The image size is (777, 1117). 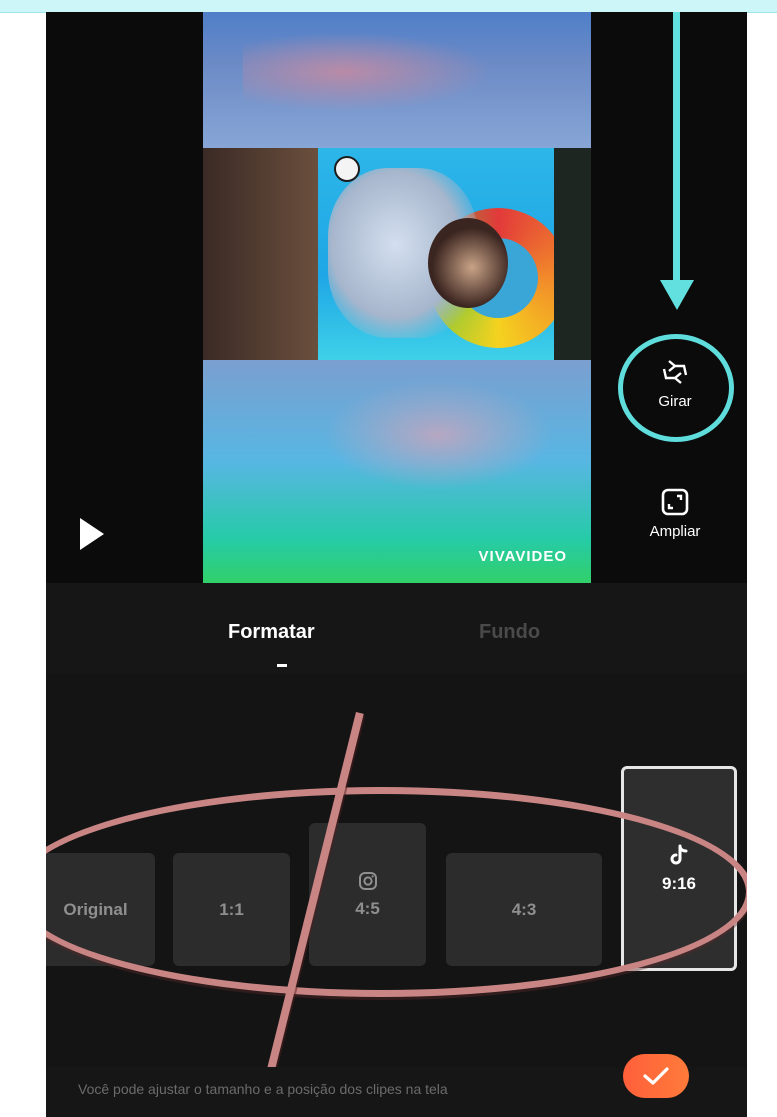 I want to click on person-head, so click(x=468, y=263).